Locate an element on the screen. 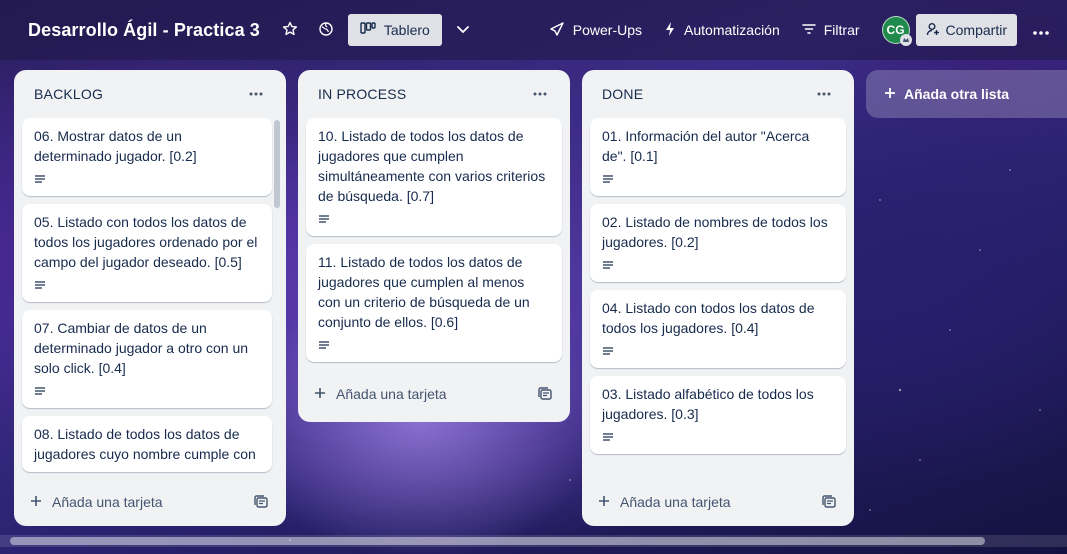 Image resolution: width=1067 pixels, height=554 pixels. share-user-icon is located at coordinates (933, 30).